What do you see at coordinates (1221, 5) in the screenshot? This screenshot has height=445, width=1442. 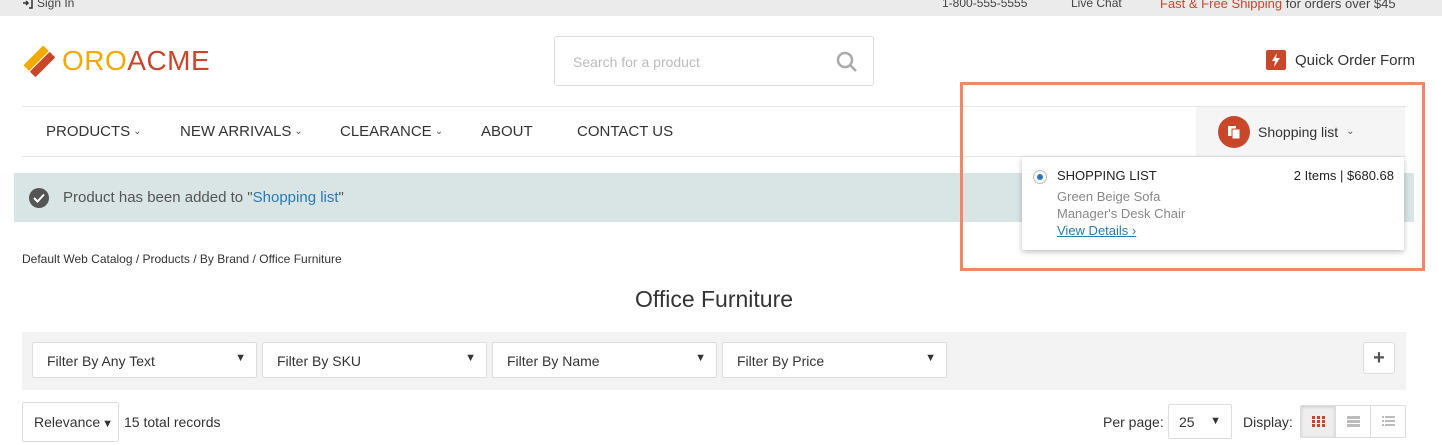 I see `promo-highlight: Fast & Free Shipping` at bounding box center [1221, 5].